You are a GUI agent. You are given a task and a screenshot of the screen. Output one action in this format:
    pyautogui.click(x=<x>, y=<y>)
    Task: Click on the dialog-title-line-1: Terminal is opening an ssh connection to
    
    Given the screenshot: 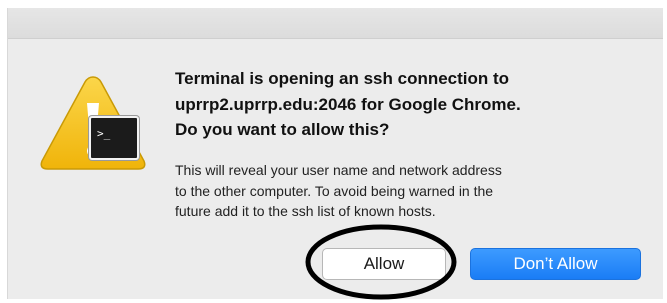 What is the action you would take?
    pyautogui.click(x=342, y=78)
    